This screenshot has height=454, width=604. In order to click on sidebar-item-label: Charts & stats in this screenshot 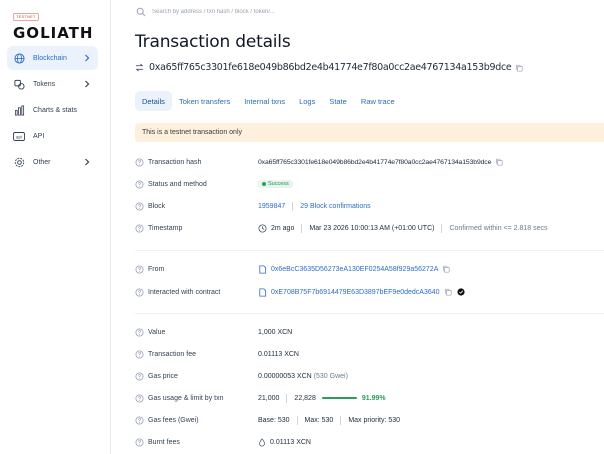, I will do `click(55, 110)`.